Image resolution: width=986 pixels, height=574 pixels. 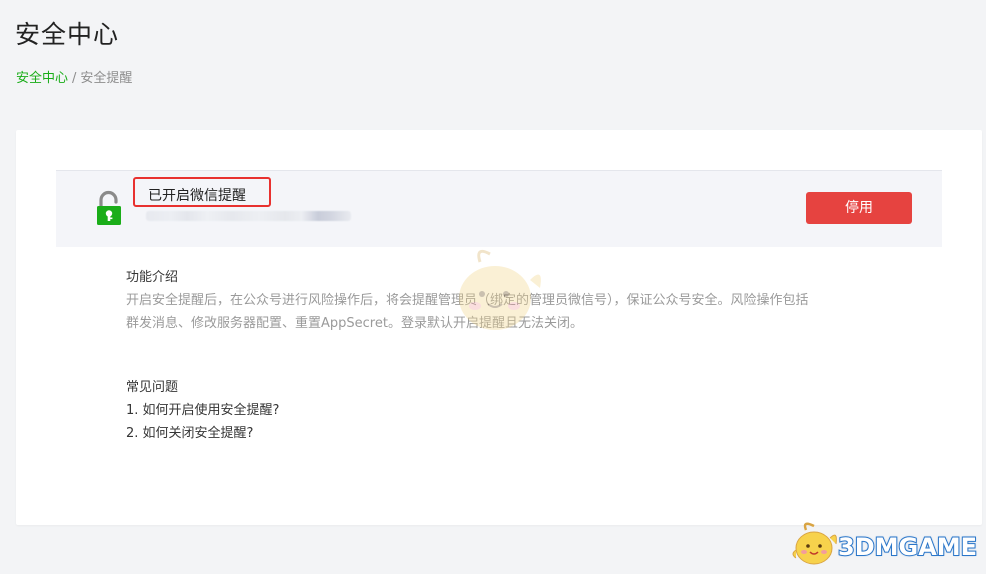 What do you see at coordinates (859, 208) in the screenshot?
I see `disable-button: 停用` at bounding box center [859, 208].